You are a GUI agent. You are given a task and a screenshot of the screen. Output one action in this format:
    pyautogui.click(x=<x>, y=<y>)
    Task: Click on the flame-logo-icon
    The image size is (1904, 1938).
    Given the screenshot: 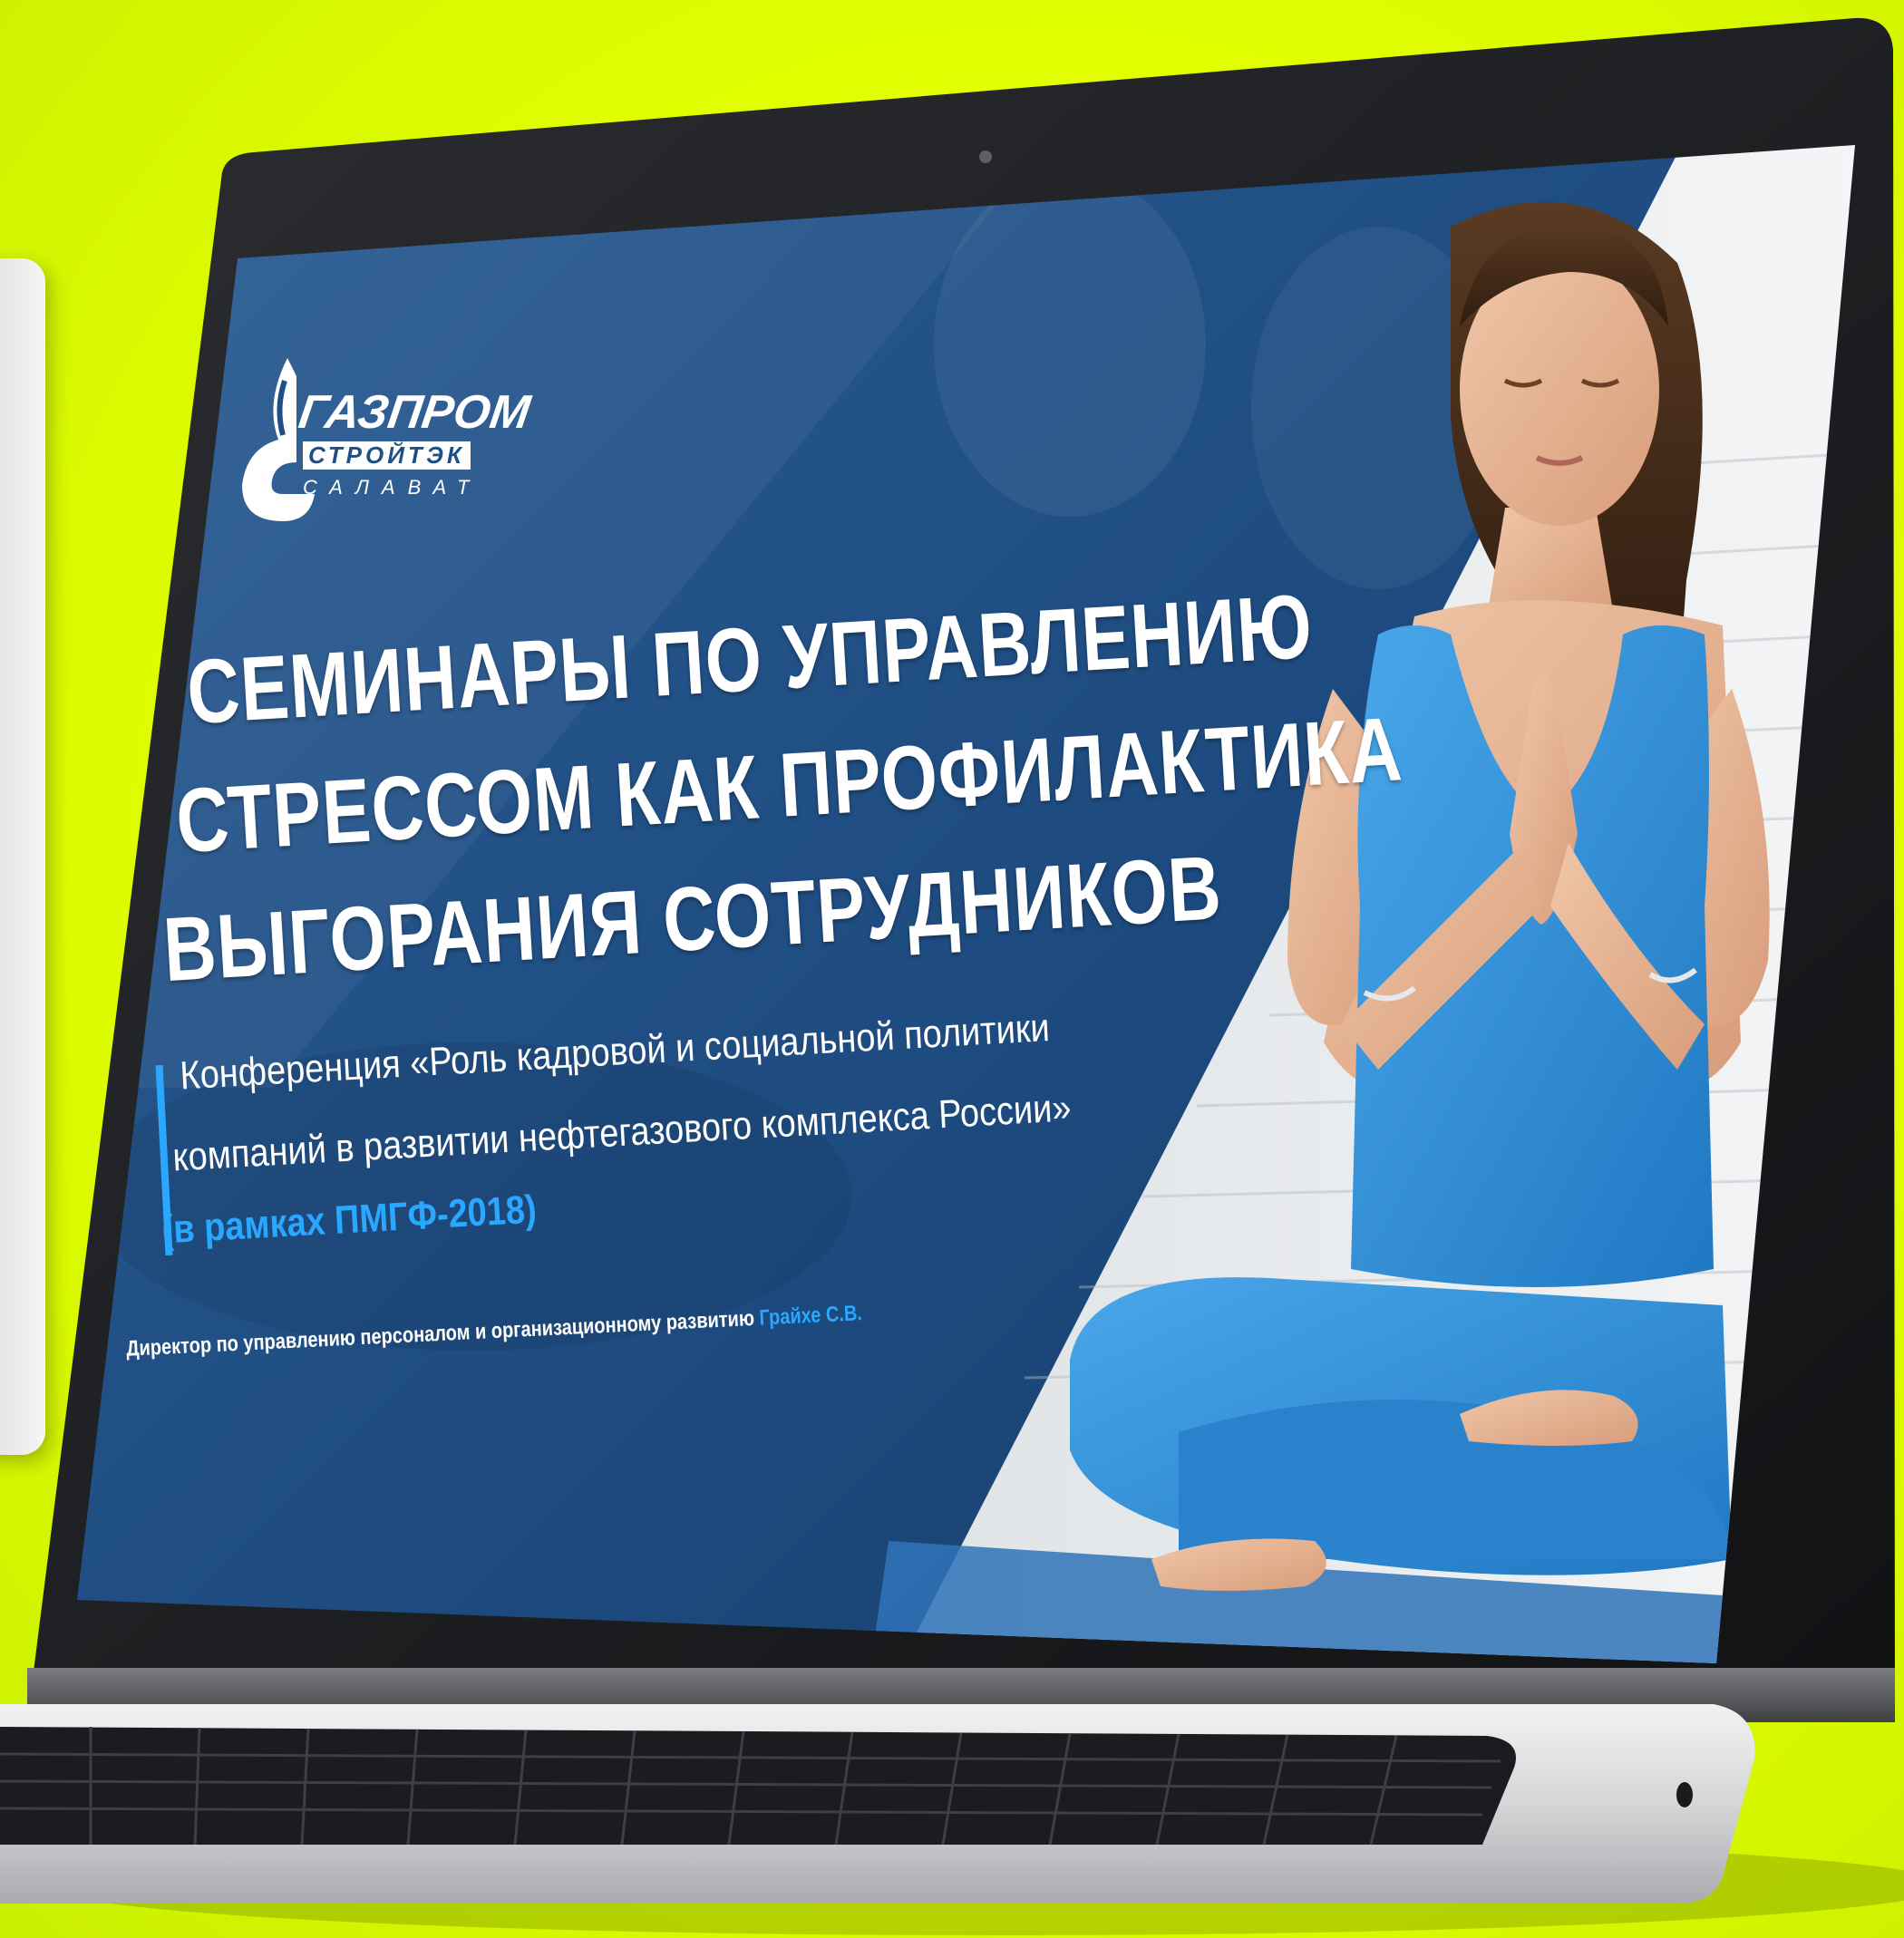 What is the action you would take?
    pyautogui.click(x=278, y=439)
    